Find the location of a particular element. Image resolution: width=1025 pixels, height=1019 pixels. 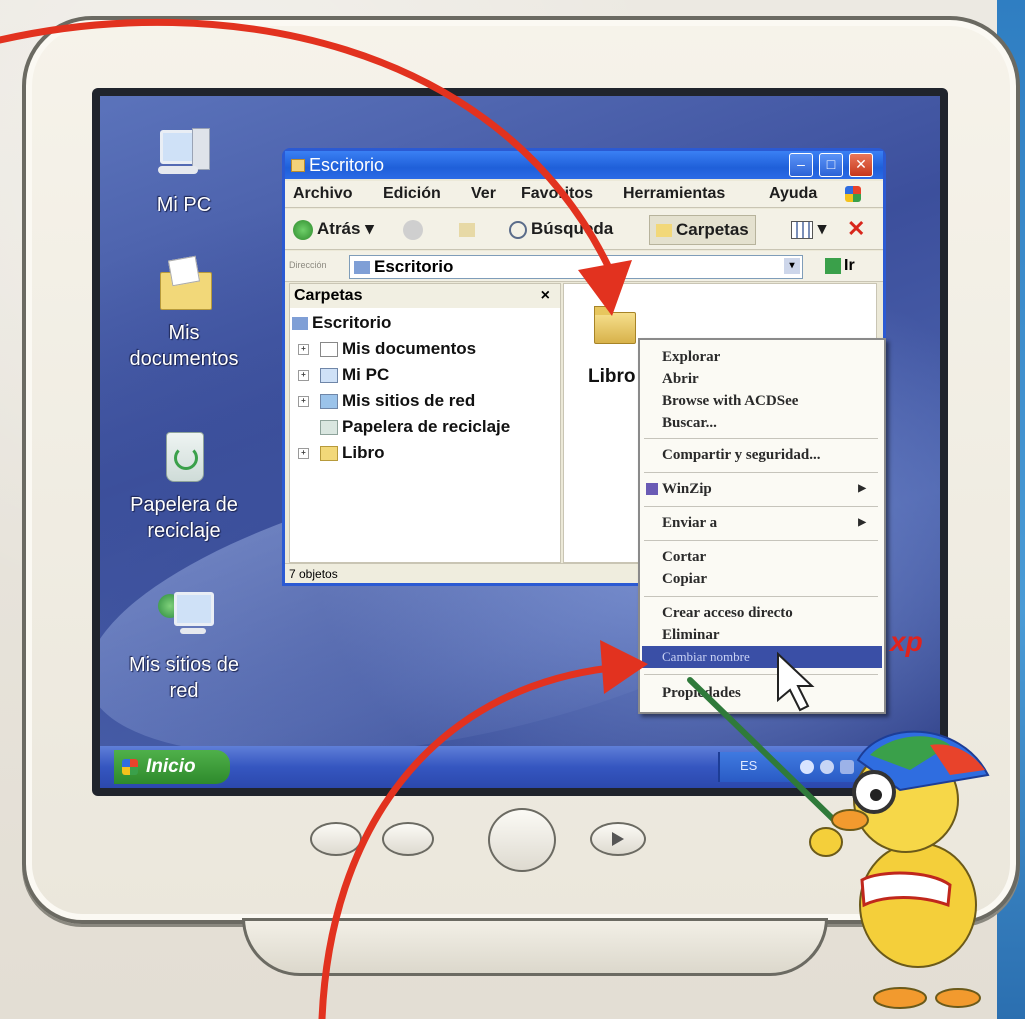

monitor-play-button is located at coordinates (618, 839).